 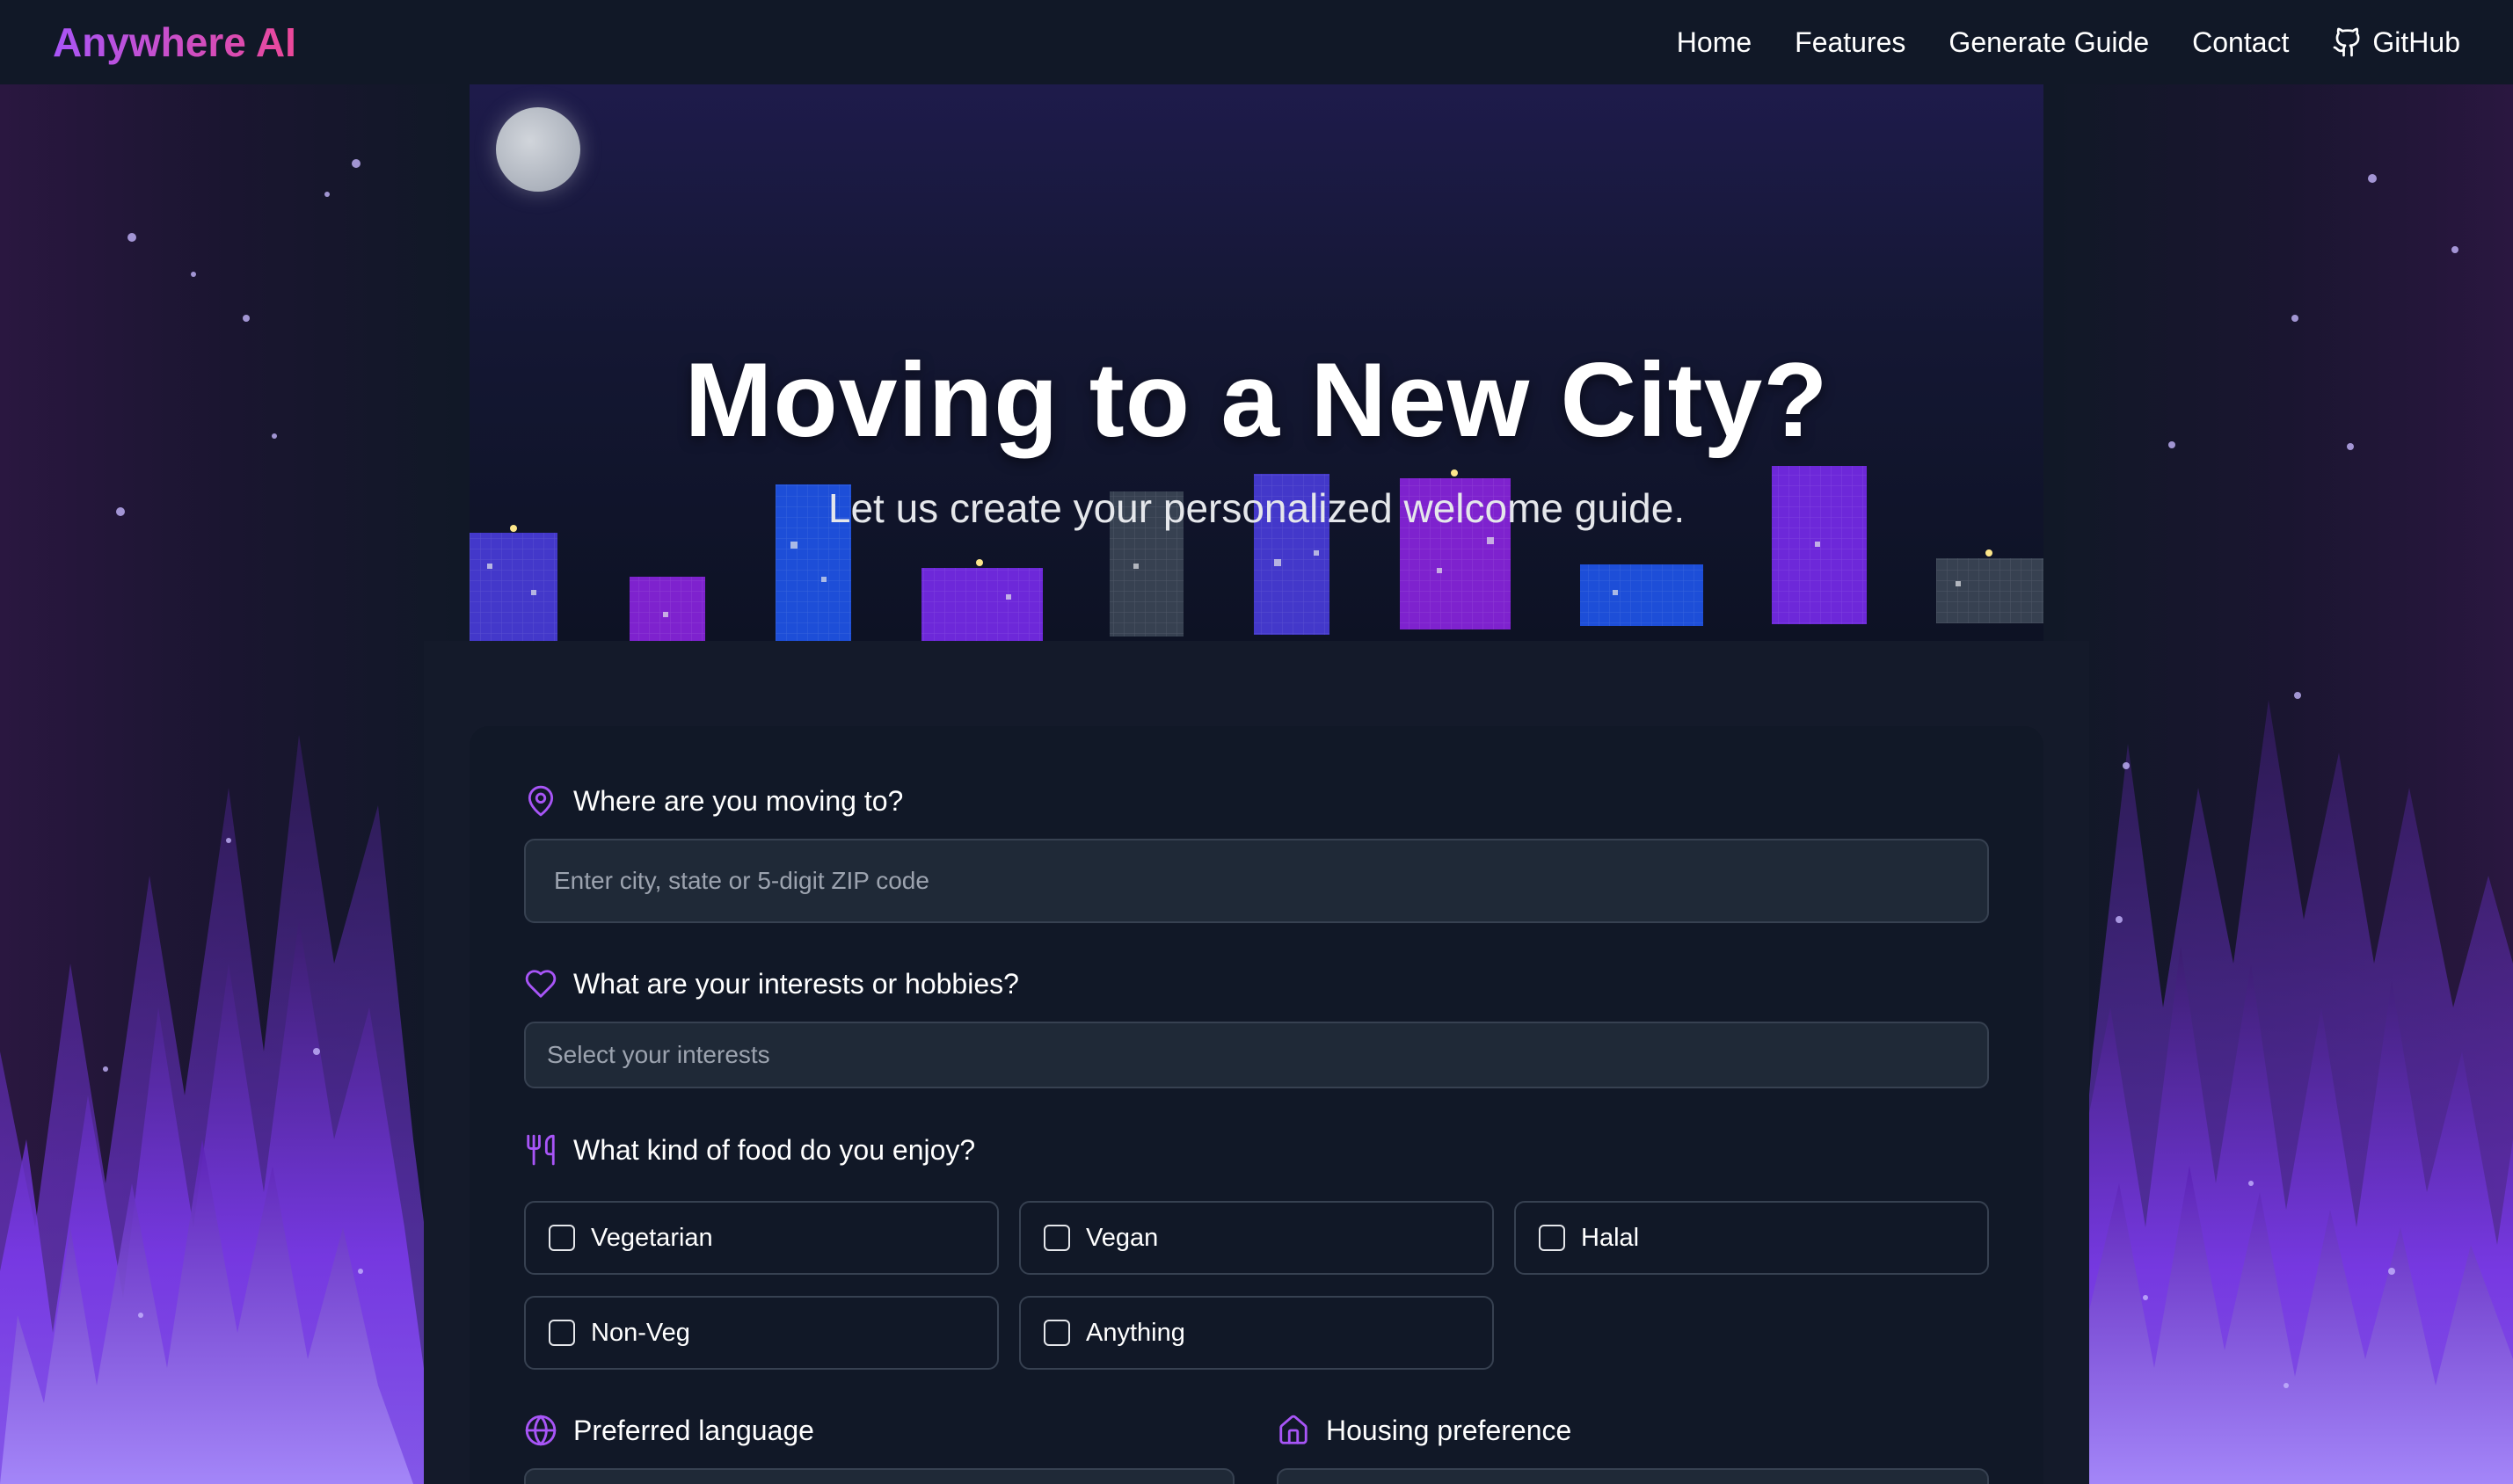 I want to click on nav-link-features: Features, so click(x=1850, y=43).